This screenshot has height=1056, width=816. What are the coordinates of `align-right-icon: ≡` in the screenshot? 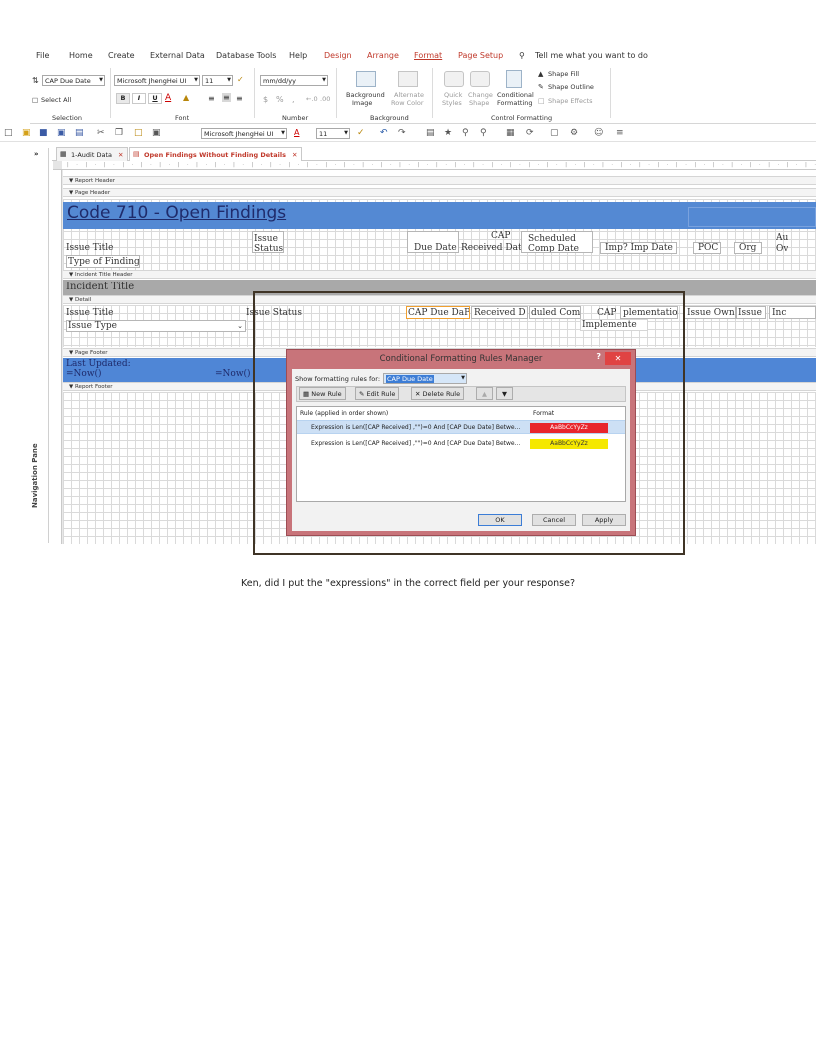 It's located at (239, 98).